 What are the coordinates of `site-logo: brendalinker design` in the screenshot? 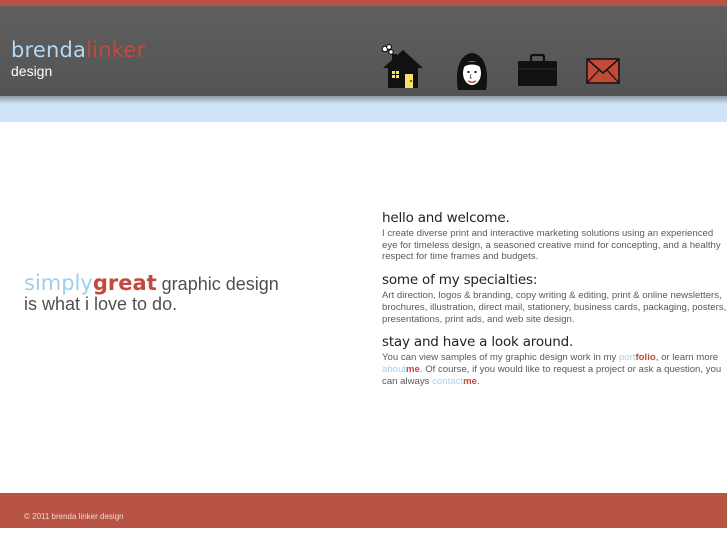 It's located at (78, 59).